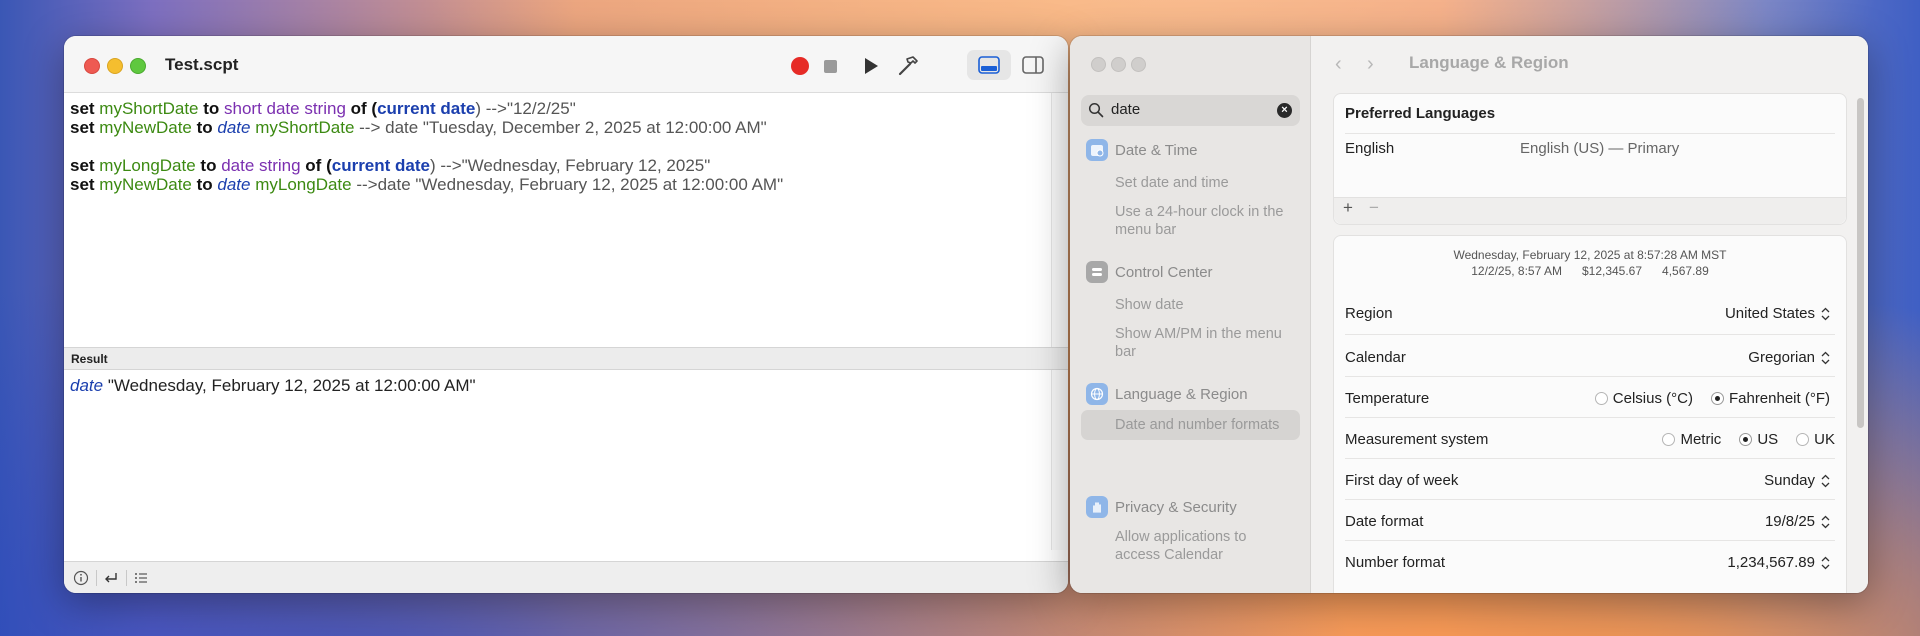 The height and width of the screenshot is (636, 1920). What do you see at coordinates (1125, 109) in the screenshot?
I see `search-input: date` at bounding box center [1125, 109].